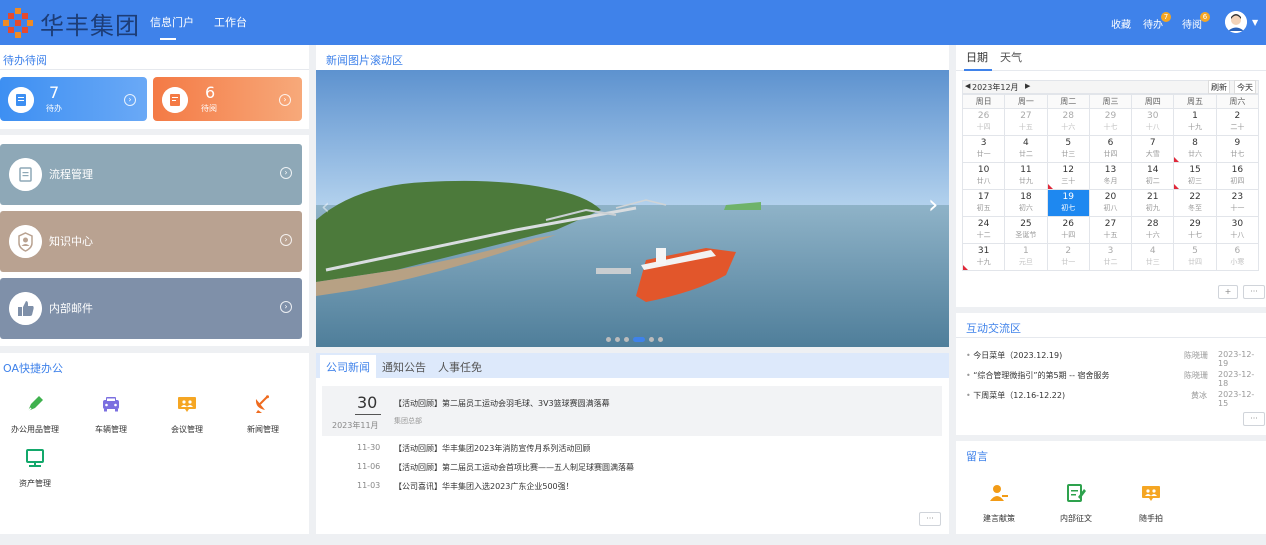 The width and height of the screenshot is (1266, 545). Describe the element at coordinates (1195, 149) in the screenshot. I see `calendar-day: 8 廿六` at that location.